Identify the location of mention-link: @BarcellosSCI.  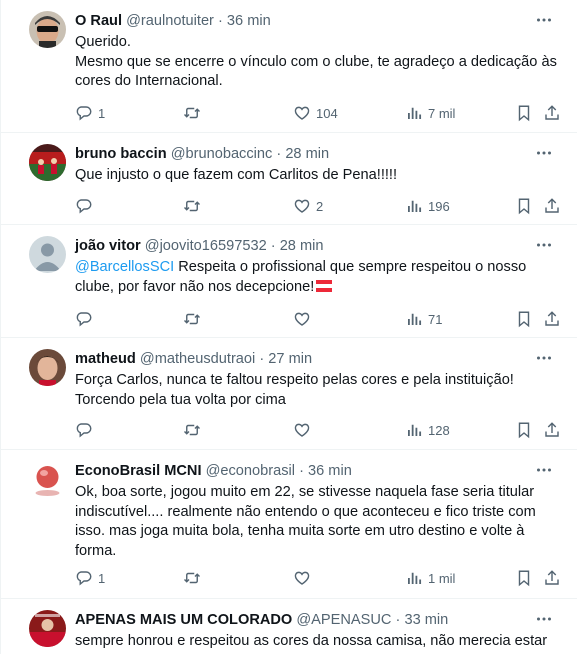
(124, 267).